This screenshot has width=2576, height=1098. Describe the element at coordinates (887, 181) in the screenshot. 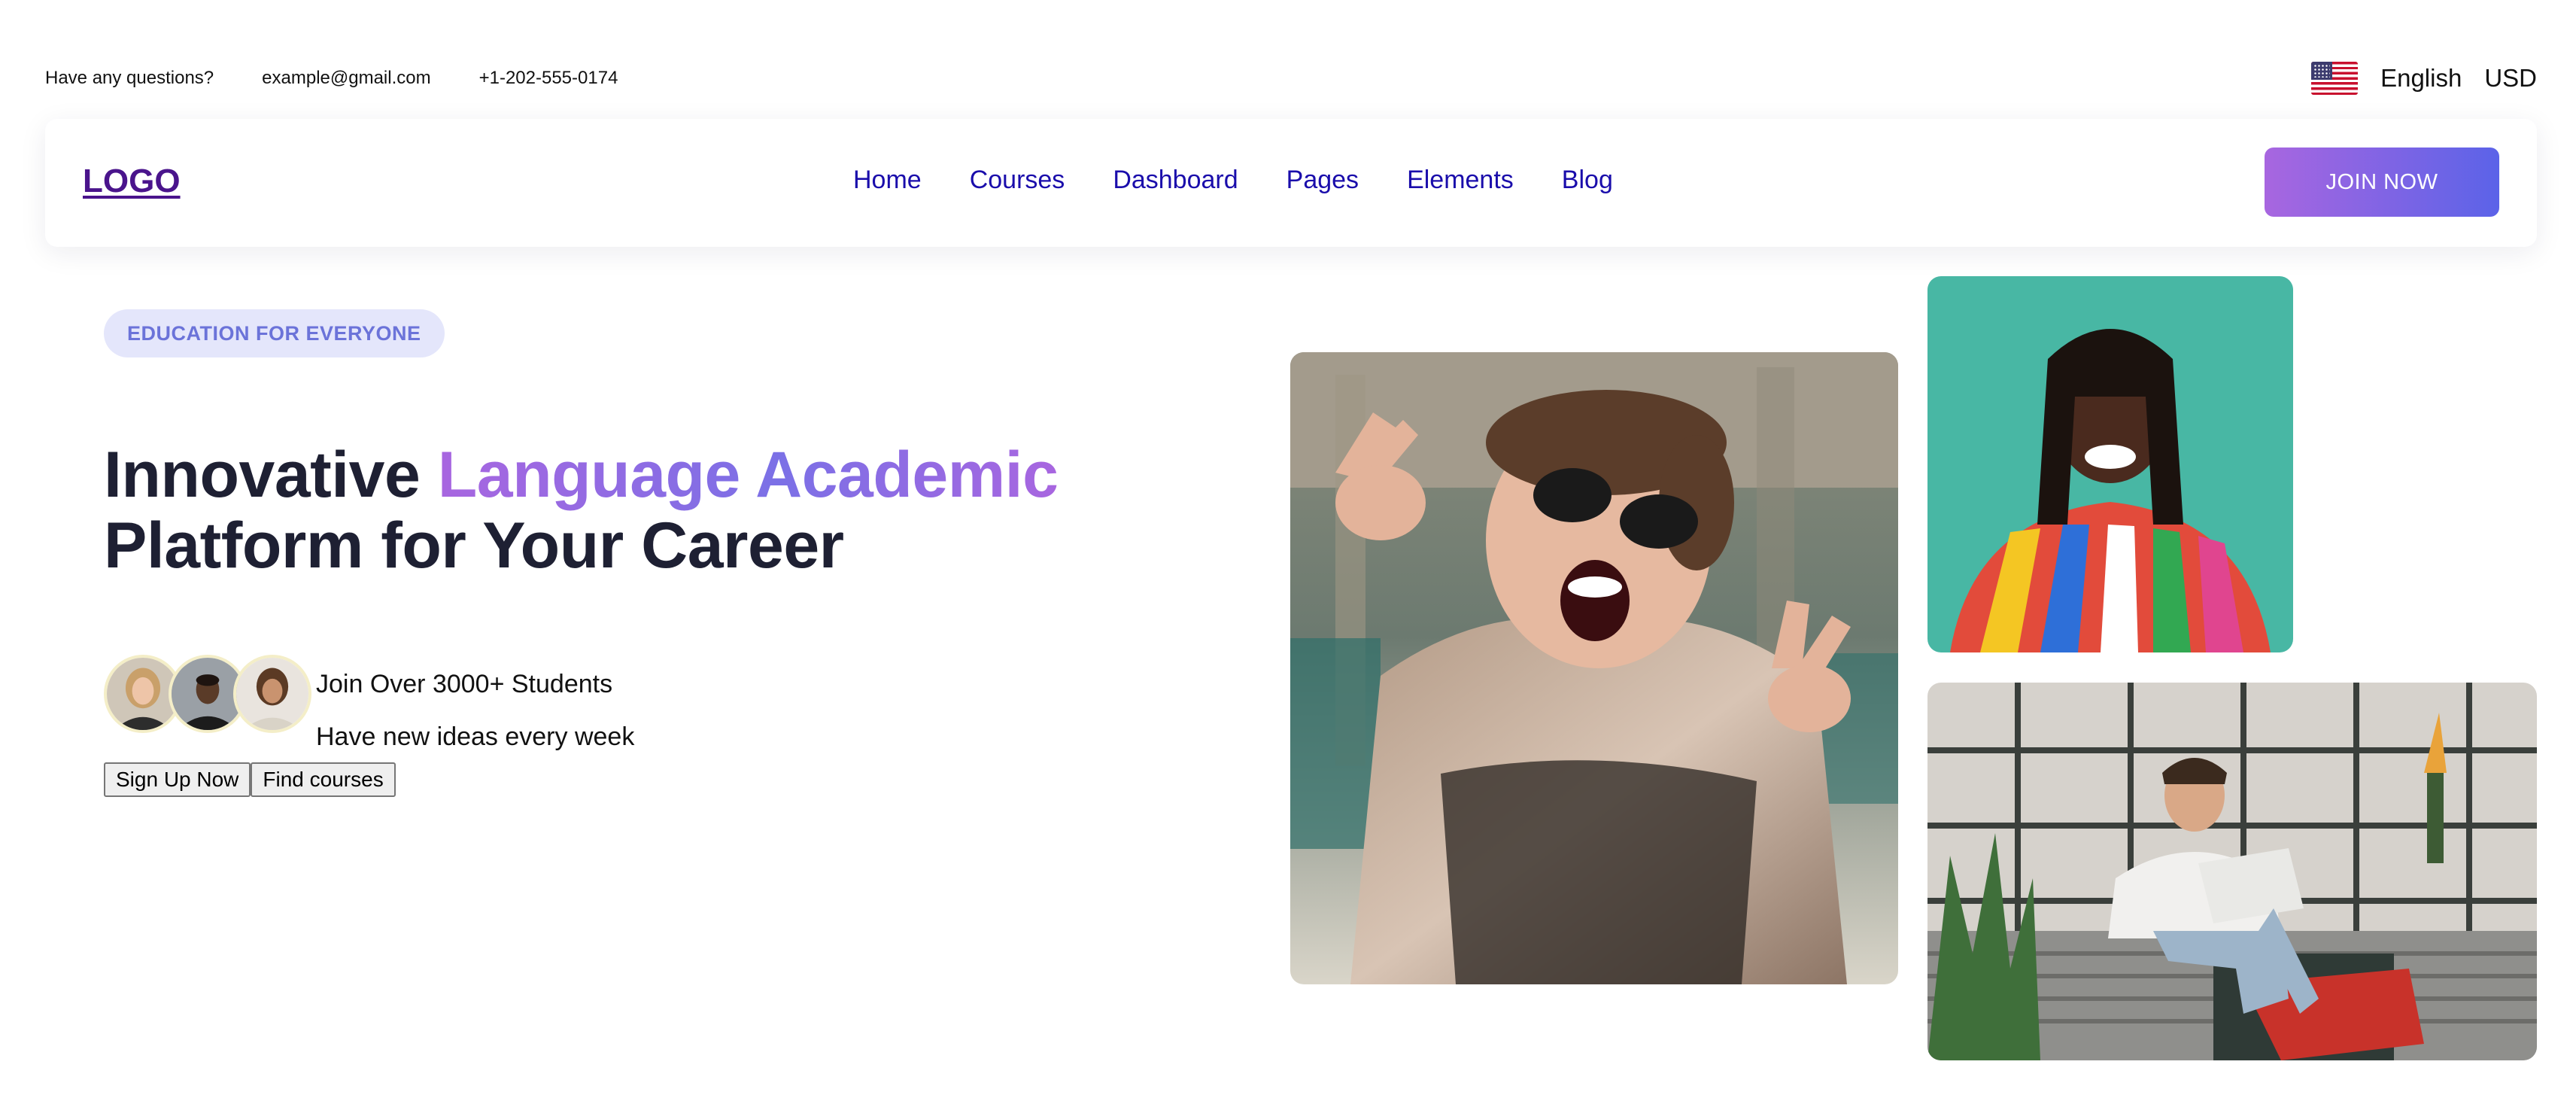

I see `nav-link-home: Home` at that location.